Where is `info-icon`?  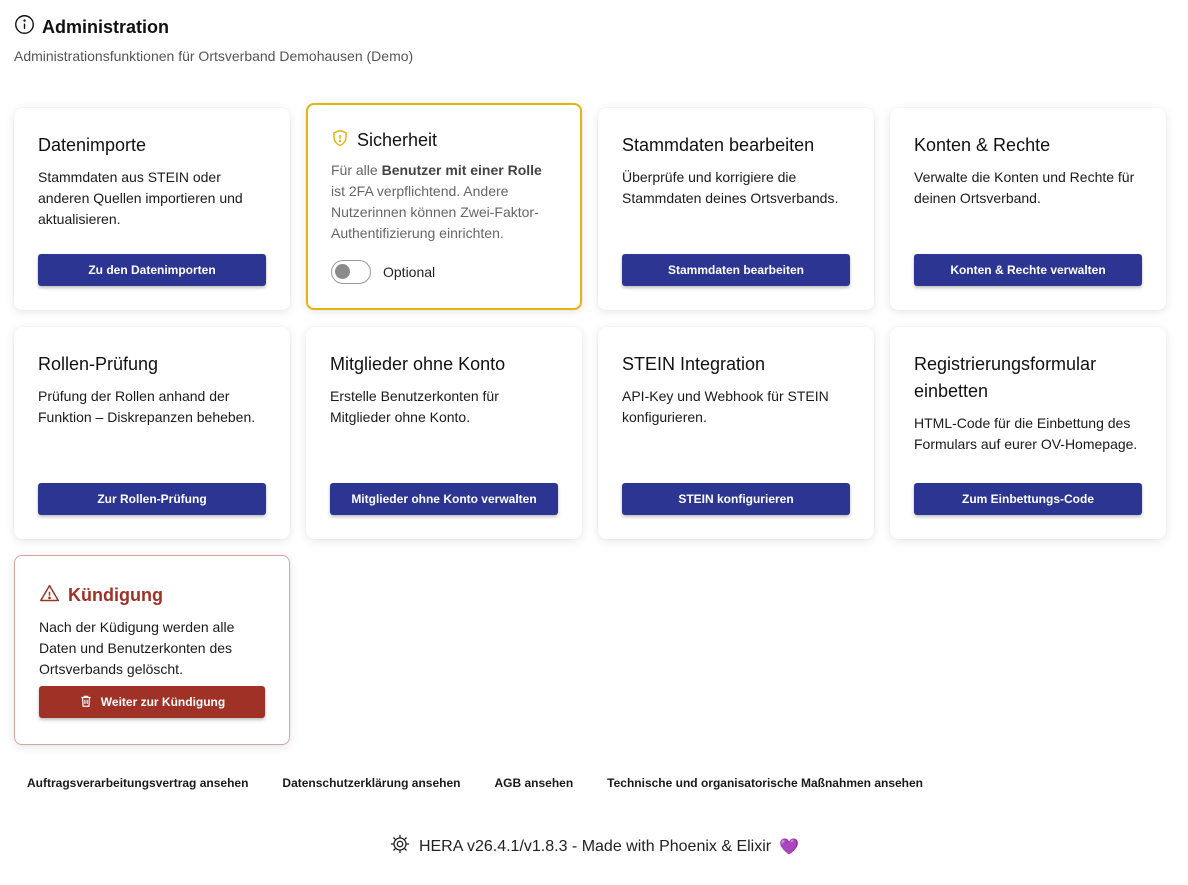 info-icon is located at coordinates (24, 27).